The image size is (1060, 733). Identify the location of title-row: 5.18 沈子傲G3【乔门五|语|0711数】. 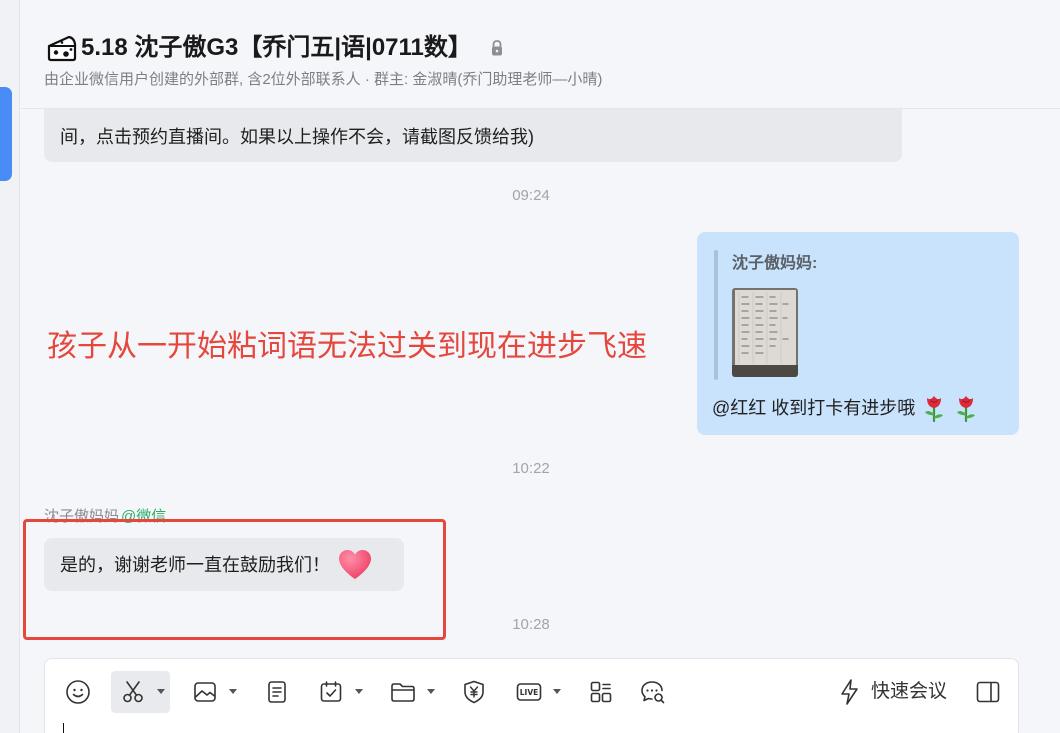
(275, 48).